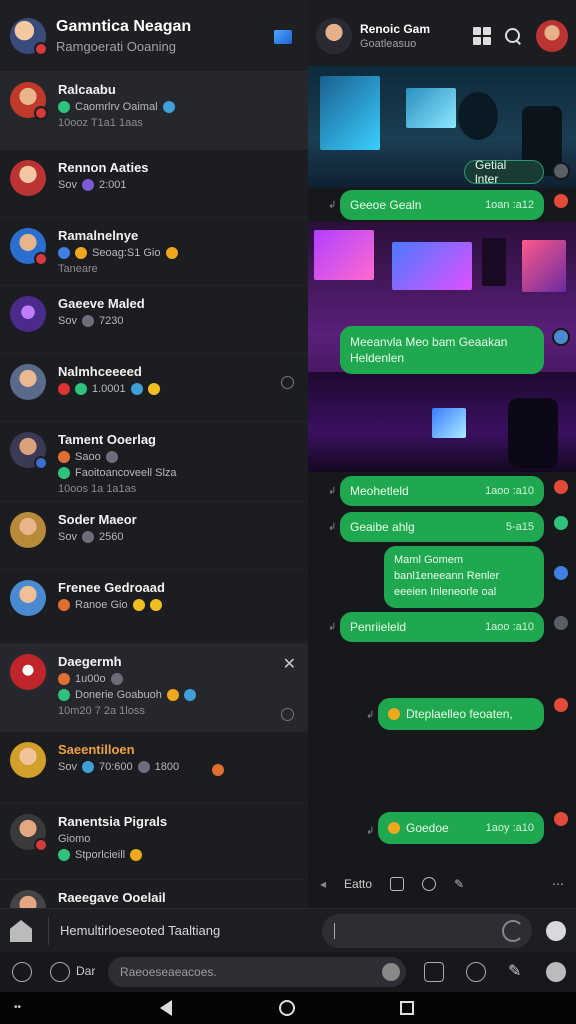 This screenshot has height=1024, width=576. What do you see at coordinates (168, 972) in the screenshot?
I see `search-placeholder: Raeoeseaeacoes.` at bounding box center [168, 972].